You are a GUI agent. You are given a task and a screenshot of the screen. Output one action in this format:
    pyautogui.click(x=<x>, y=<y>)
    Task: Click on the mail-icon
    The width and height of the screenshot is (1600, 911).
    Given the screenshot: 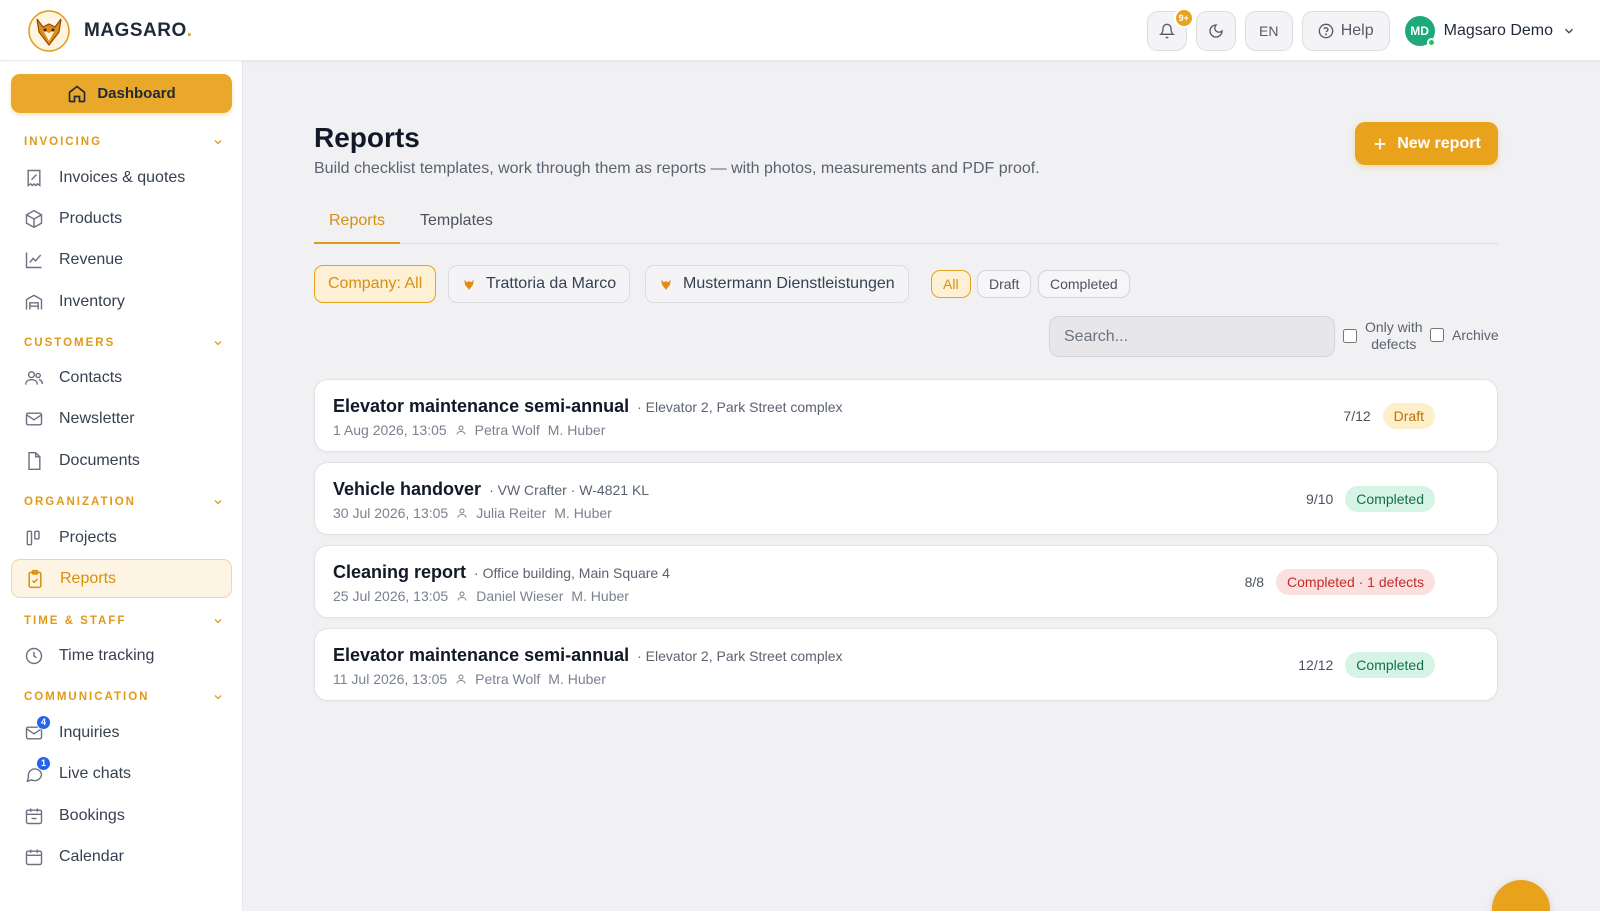 What is the action you would take?
    pyautogui.click(x=34, y=418)
    